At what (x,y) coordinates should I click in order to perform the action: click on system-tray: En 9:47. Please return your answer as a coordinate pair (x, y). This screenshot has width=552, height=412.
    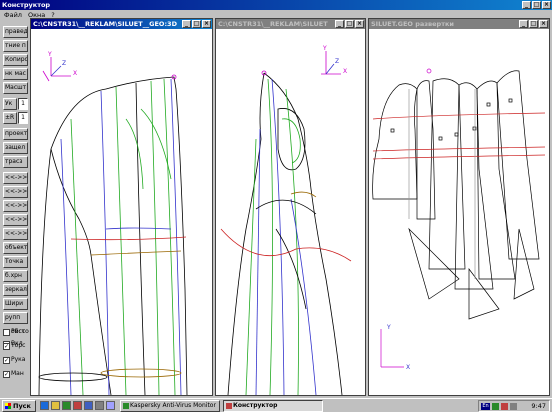
    Looking at the image, I should click on (514, 406).